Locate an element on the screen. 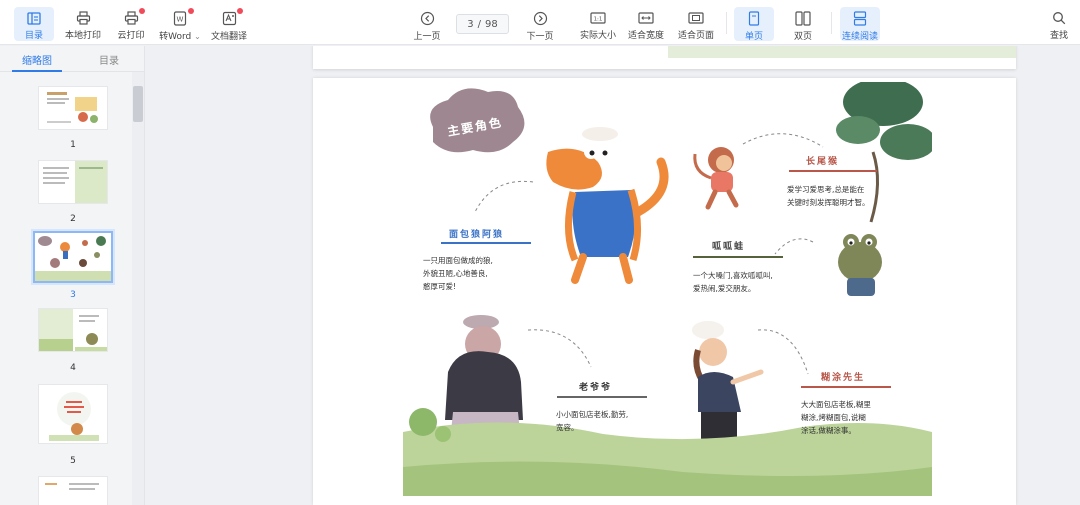 The image size is (1080, 505). single-page-button: 单页 is located at coordinates (754, 24).